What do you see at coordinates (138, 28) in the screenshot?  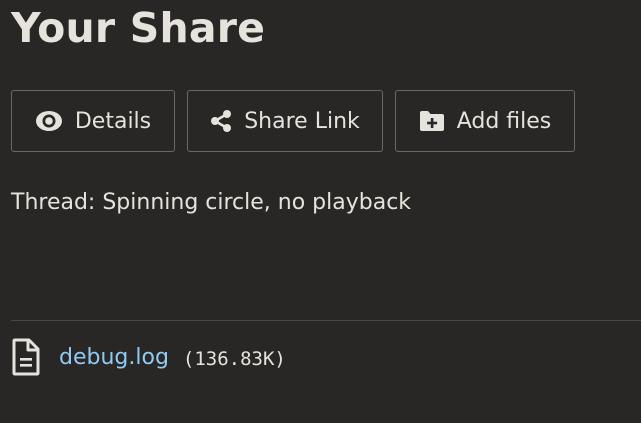 I see `page-title: Your Share` at bounding box center [138, 28].